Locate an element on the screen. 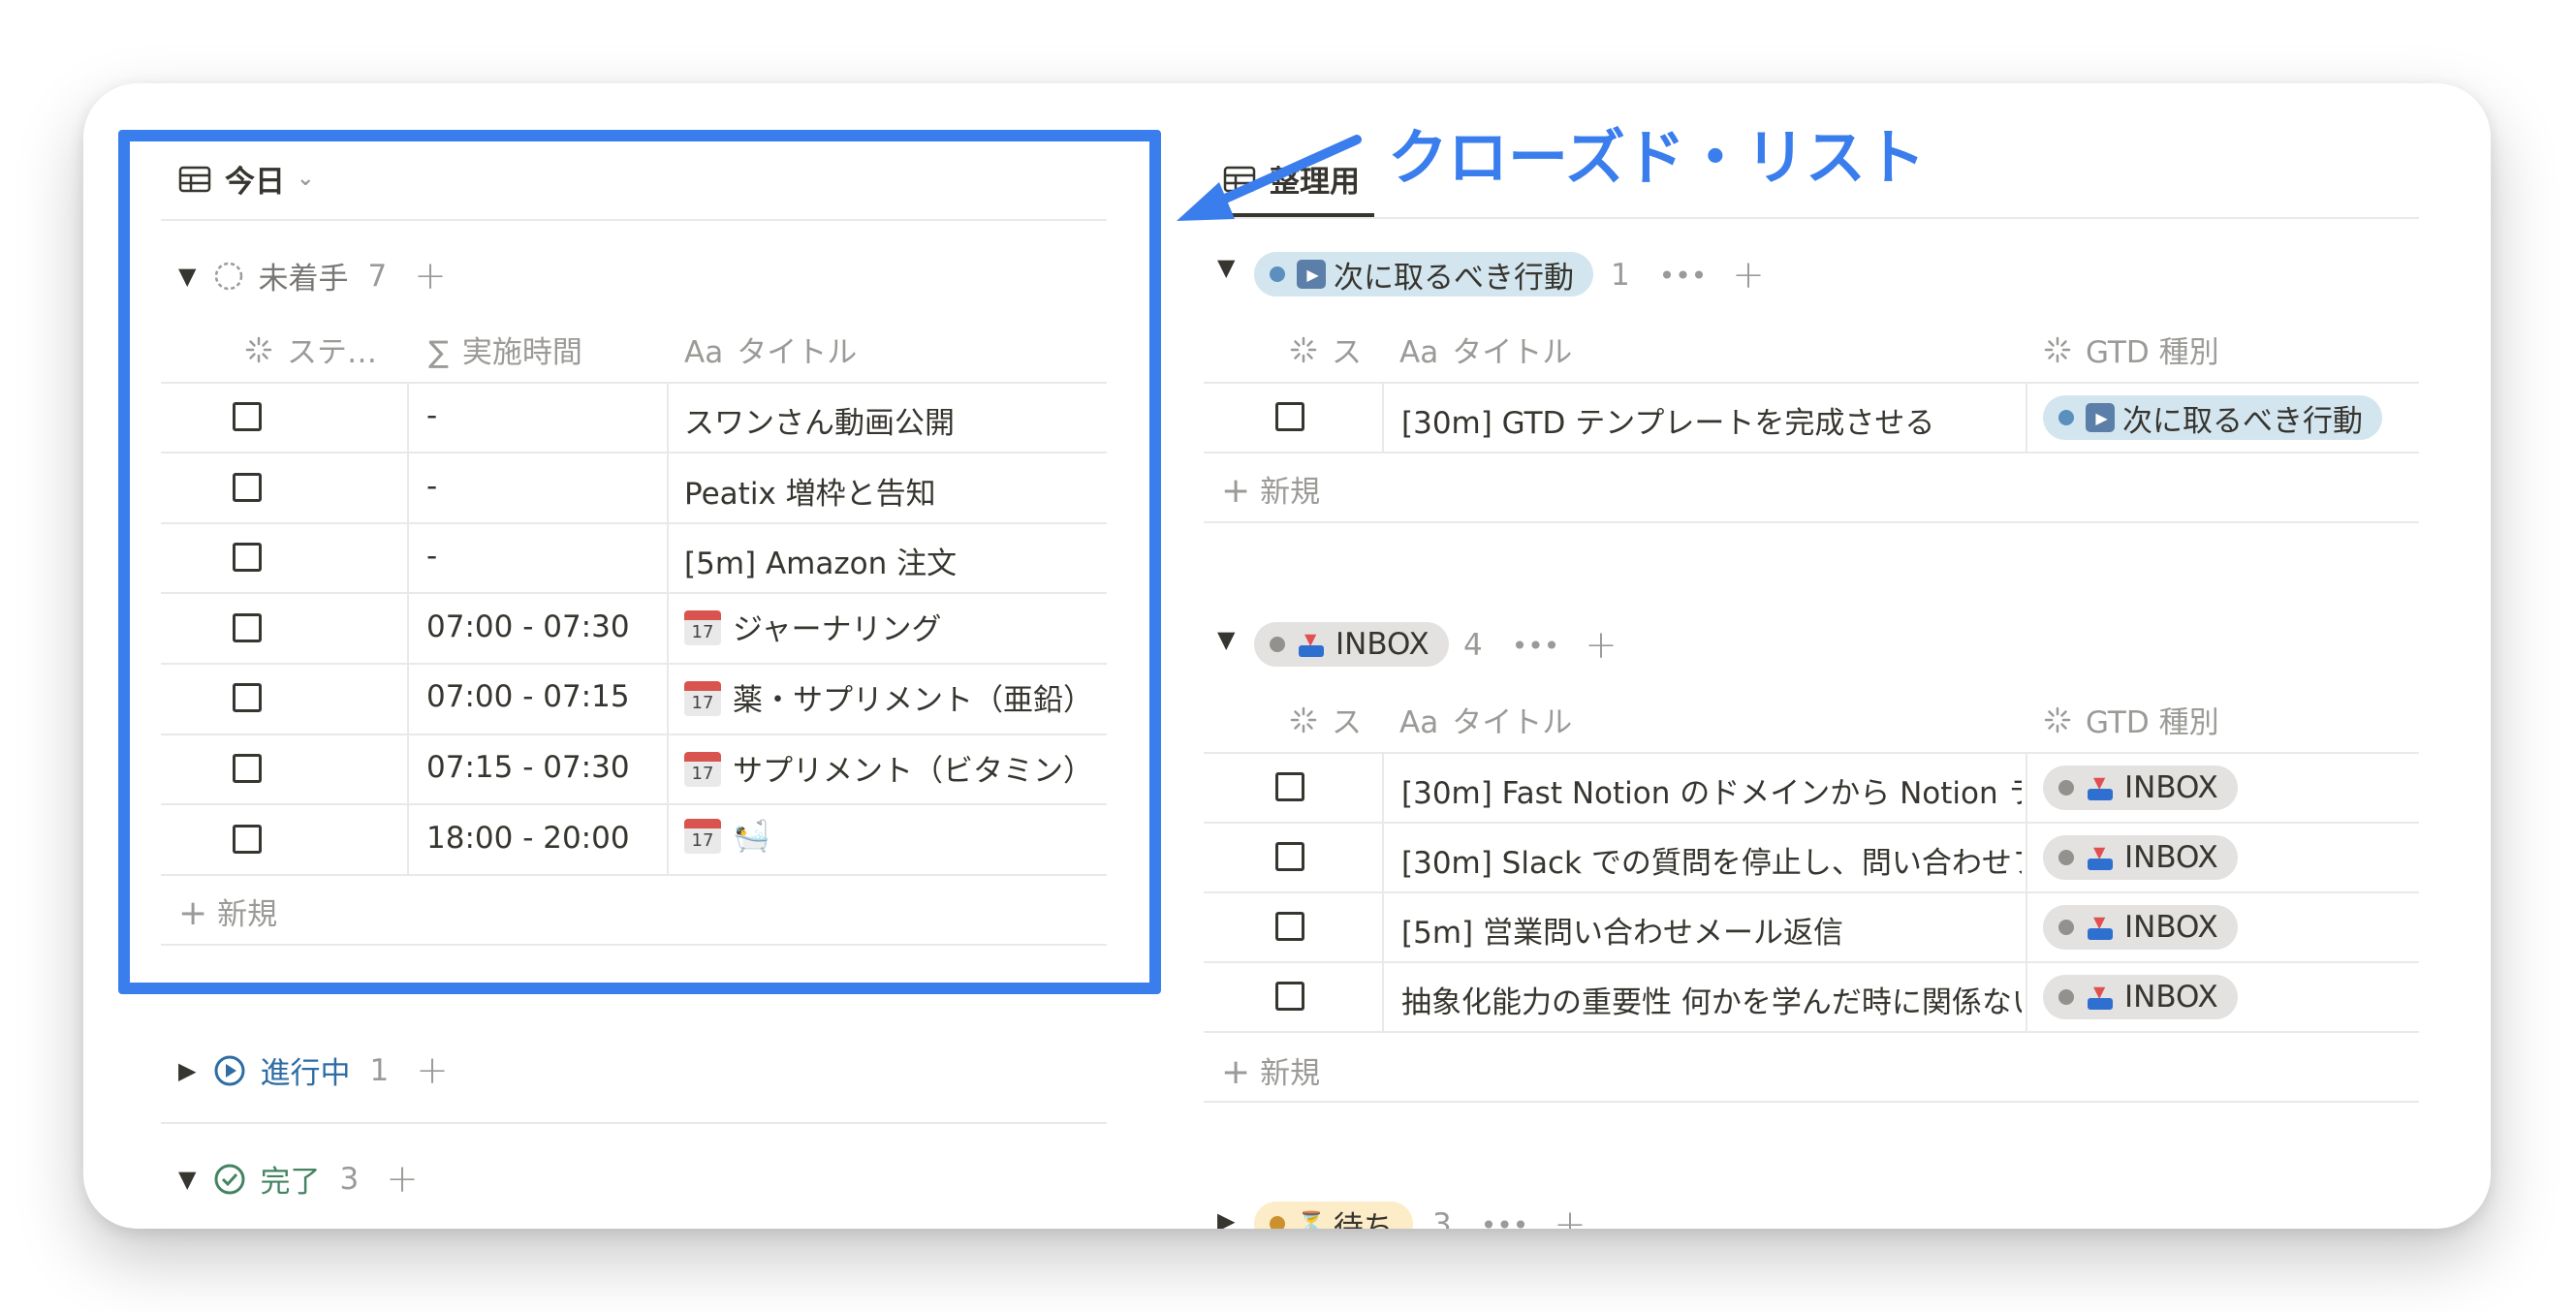 The image size is (2576, 1312). group-header-inbox: ▼ is located at coordinates (1234, 639).